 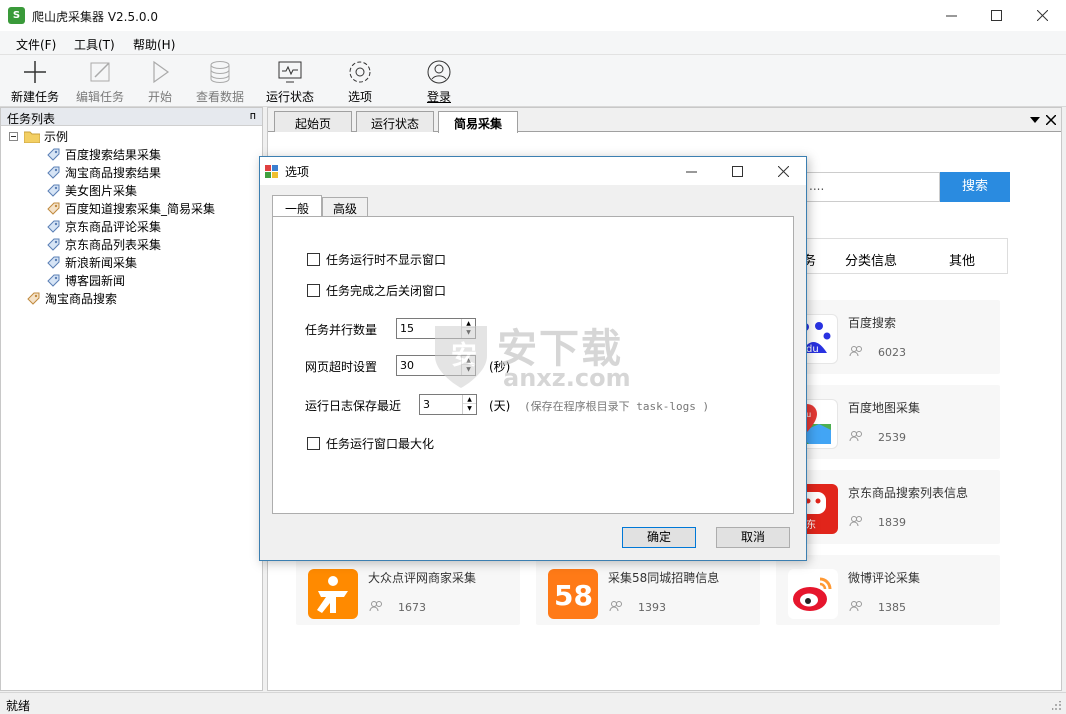 I want to click on tree-folder-example: 示例, so click(x=38, y=136).